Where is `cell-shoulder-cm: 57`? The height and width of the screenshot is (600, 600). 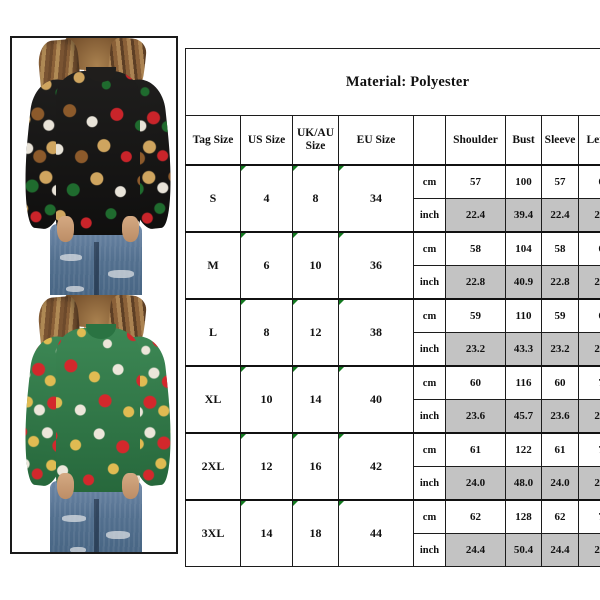 cell-shoulder-cm: 57 is located at coordinates (475, 181).